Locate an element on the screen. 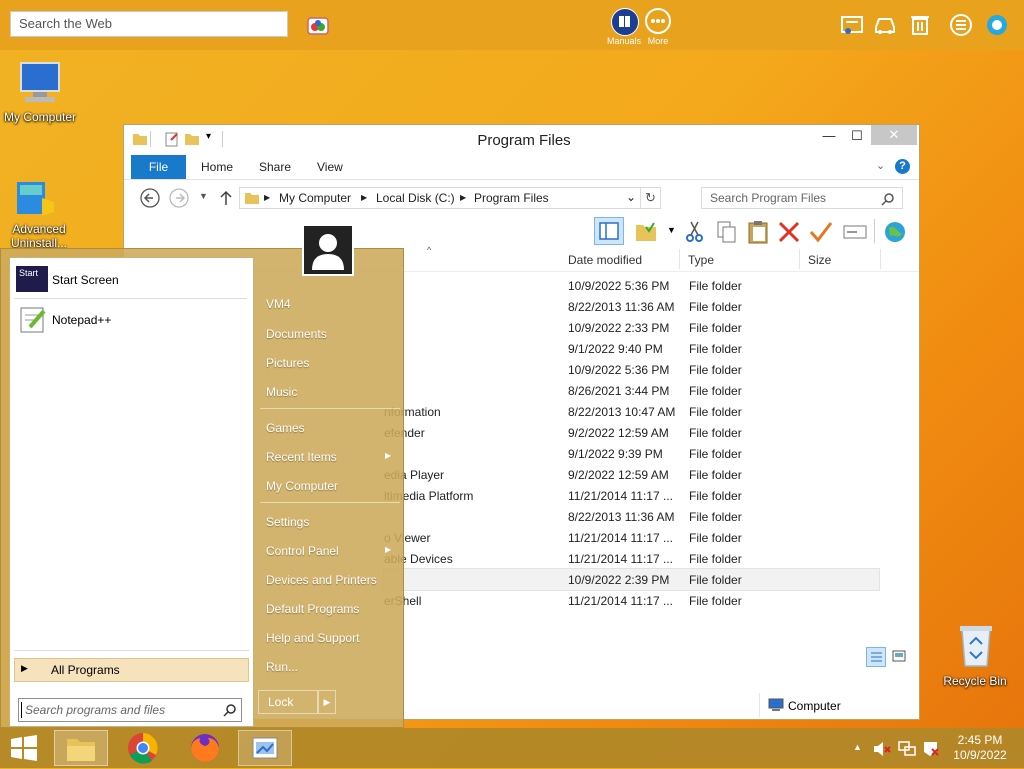  lock-button: Lock is located at coordinates (288, 702).